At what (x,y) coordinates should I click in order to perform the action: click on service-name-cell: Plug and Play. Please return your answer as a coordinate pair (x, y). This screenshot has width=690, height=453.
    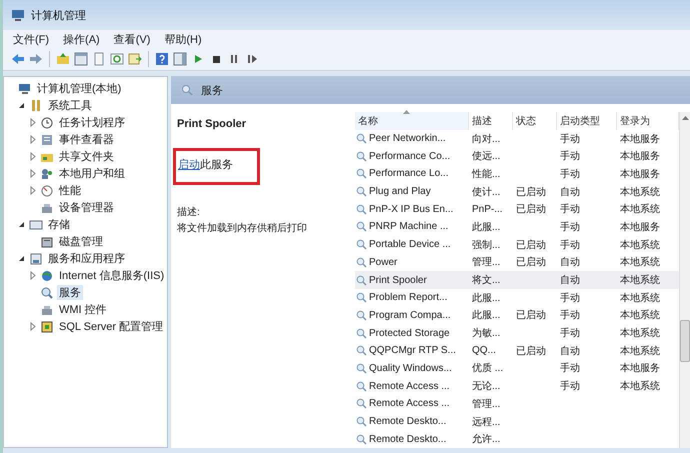
    Looking at the image, I should click on (400, 192).